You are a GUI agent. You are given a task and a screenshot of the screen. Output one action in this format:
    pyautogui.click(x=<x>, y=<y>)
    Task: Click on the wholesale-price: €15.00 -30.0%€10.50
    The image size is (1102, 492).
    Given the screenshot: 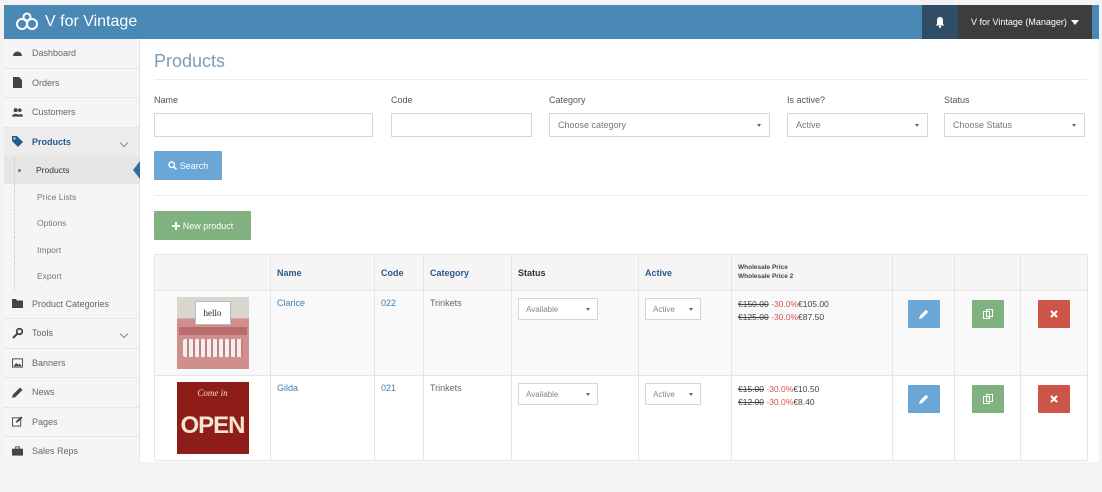 What is the action you would take?
    pyautogui.click(x=812, y=389)
    